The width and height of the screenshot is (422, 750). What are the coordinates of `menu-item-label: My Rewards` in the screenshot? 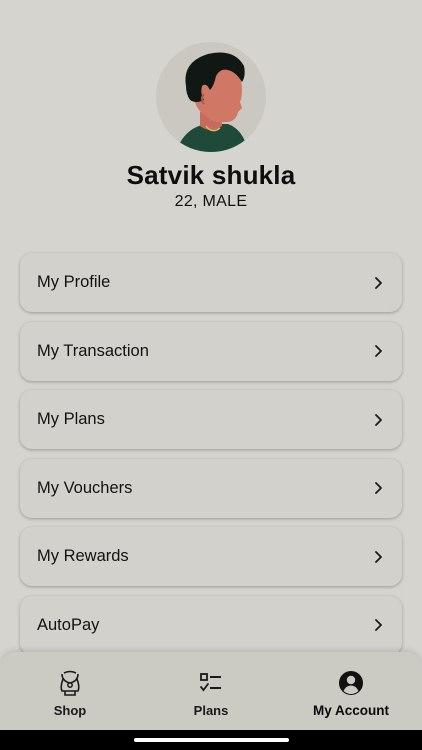 It's located at (83, 556).